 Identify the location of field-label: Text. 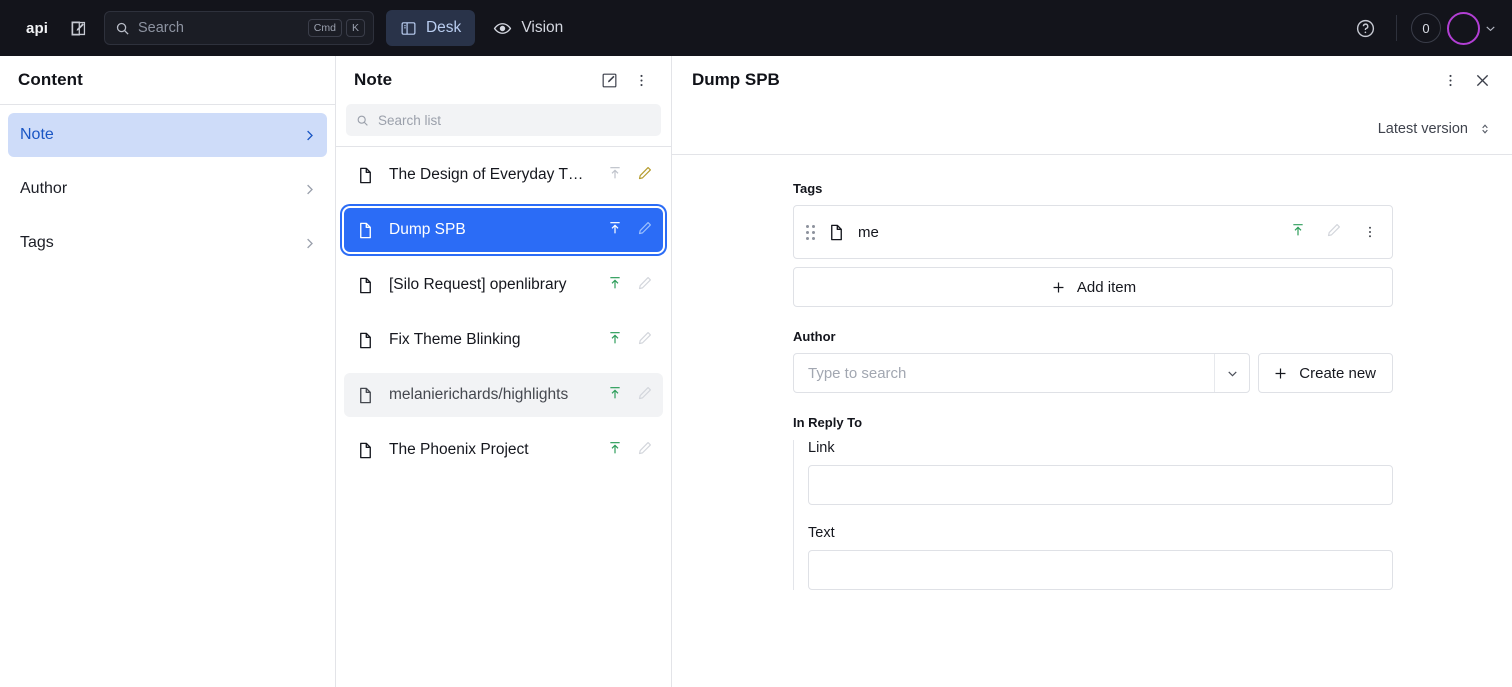
(821, 533).